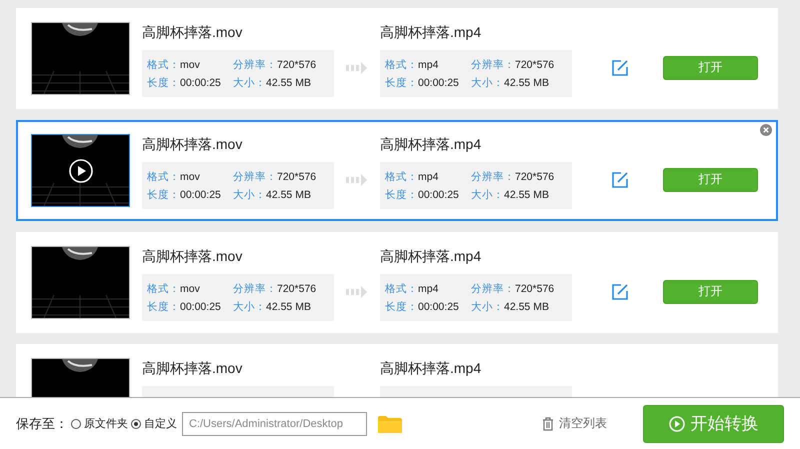  I want to click on file-card: 高脚杯摔落.mov 高脚杯摔落.mp4, so click(397, 370).